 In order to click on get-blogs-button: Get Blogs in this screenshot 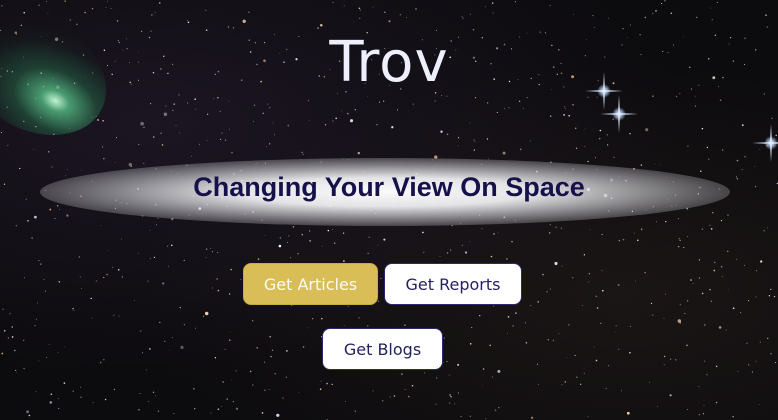, I will do `click(382, 349)`.